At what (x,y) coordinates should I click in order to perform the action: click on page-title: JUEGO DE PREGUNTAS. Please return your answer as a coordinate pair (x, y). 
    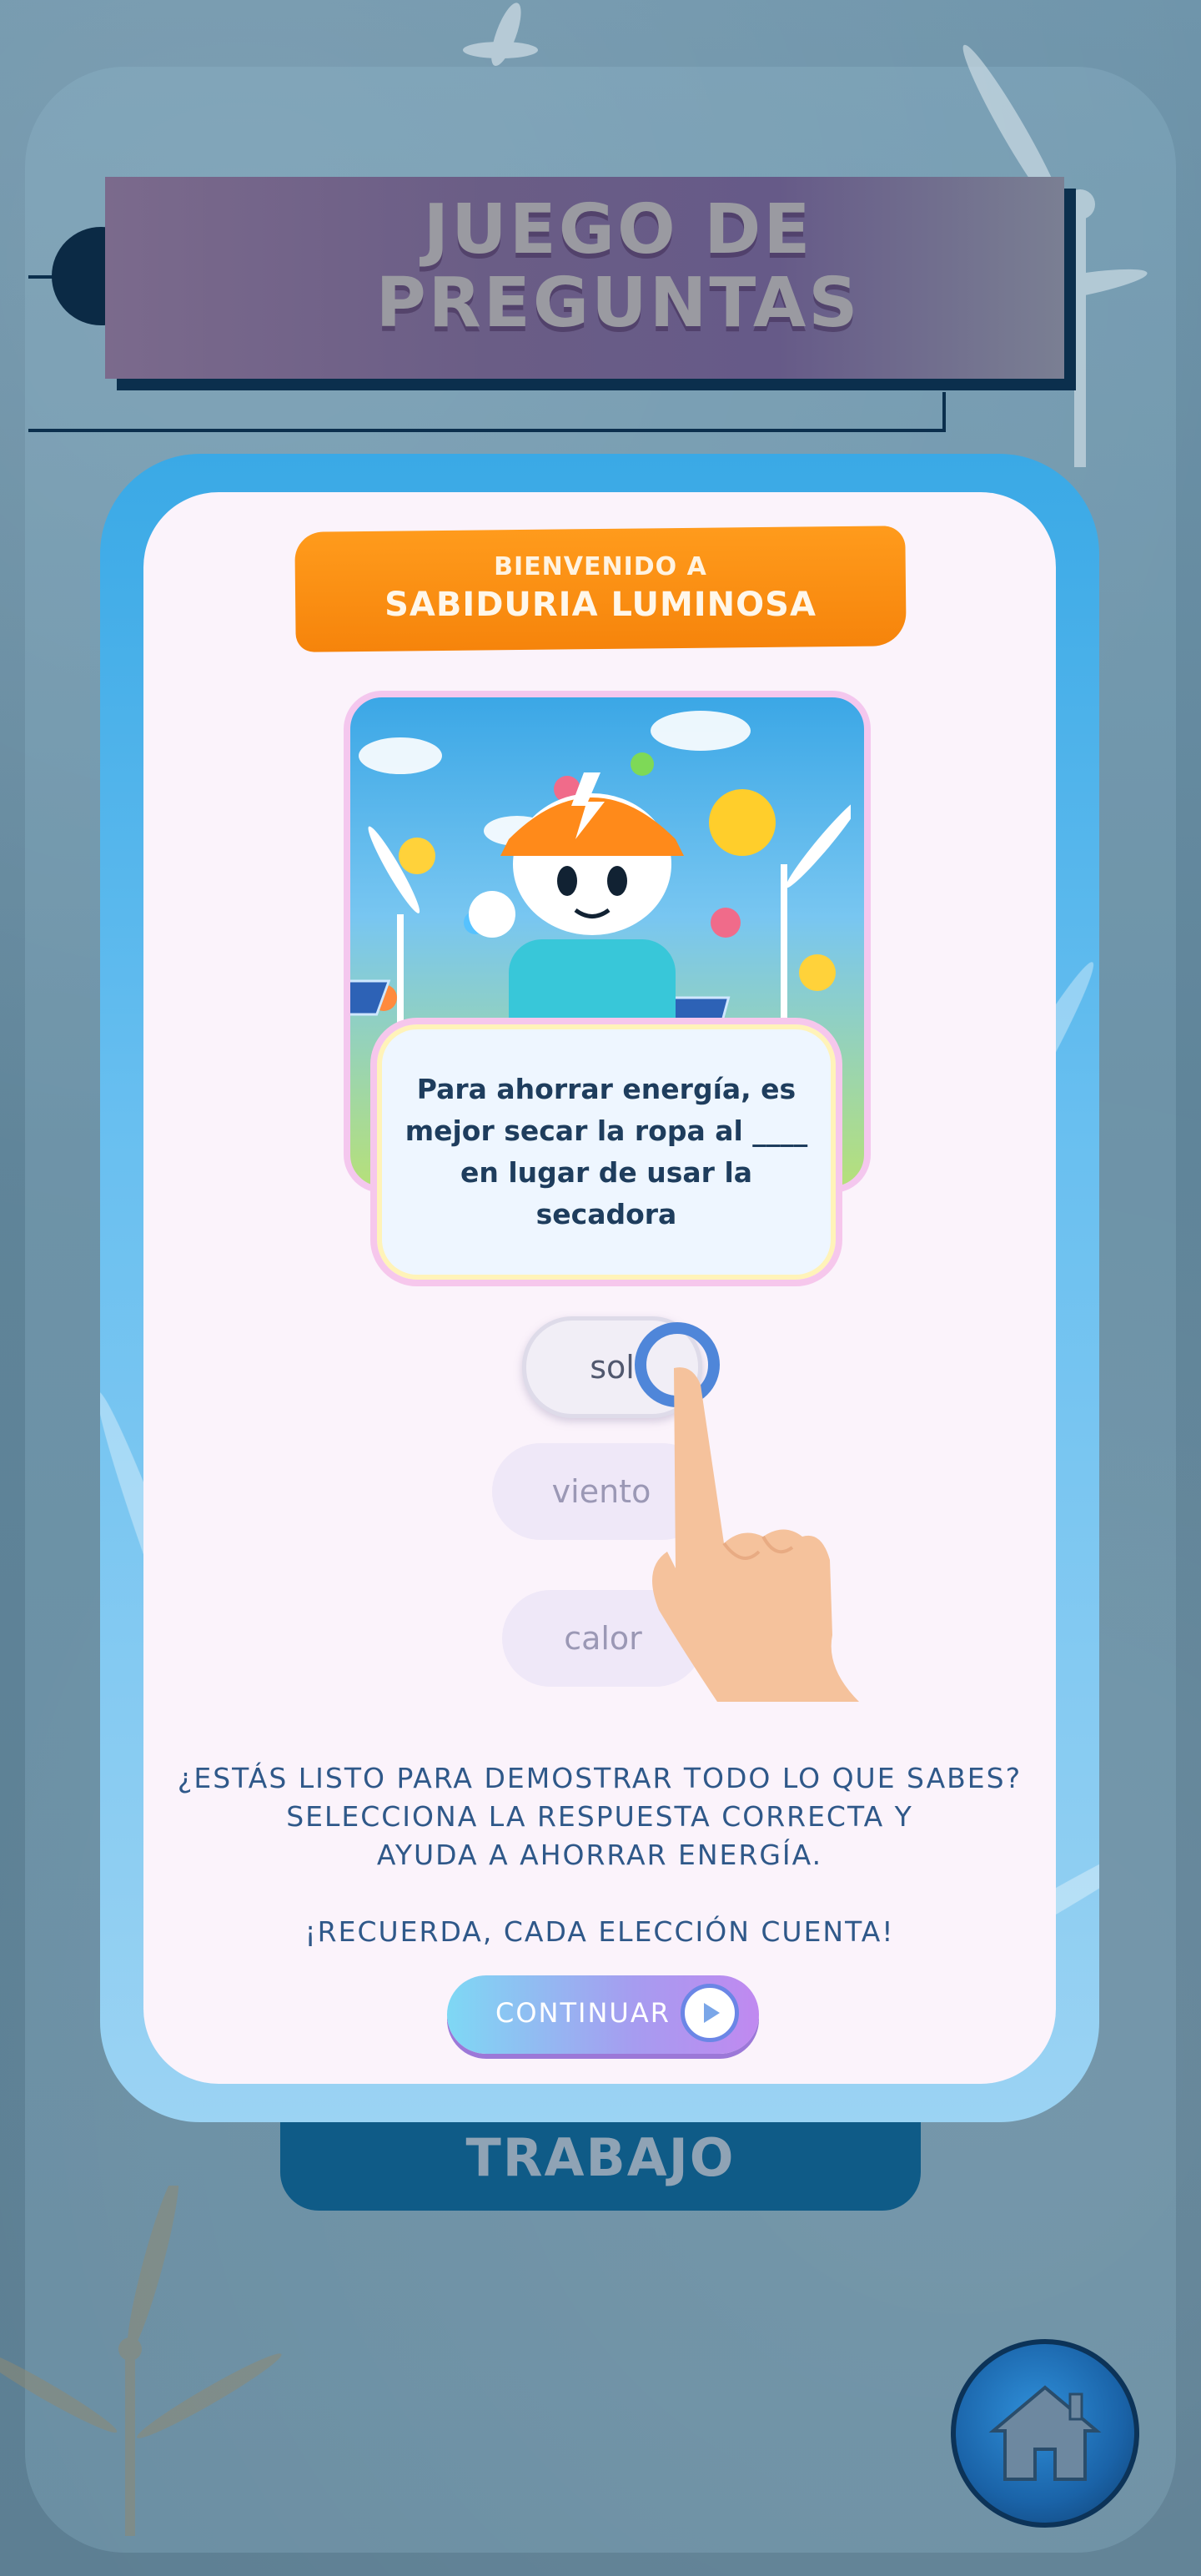
    Looking at the image, I should click on (618, 267).